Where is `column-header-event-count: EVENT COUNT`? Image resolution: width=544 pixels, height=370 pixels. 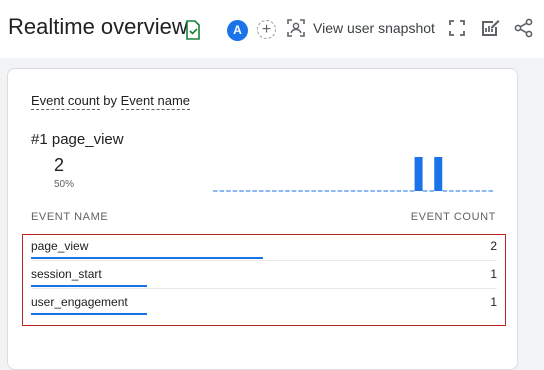
column-header-event-count: EVENT COUNT is located at coordinates (453, 217).